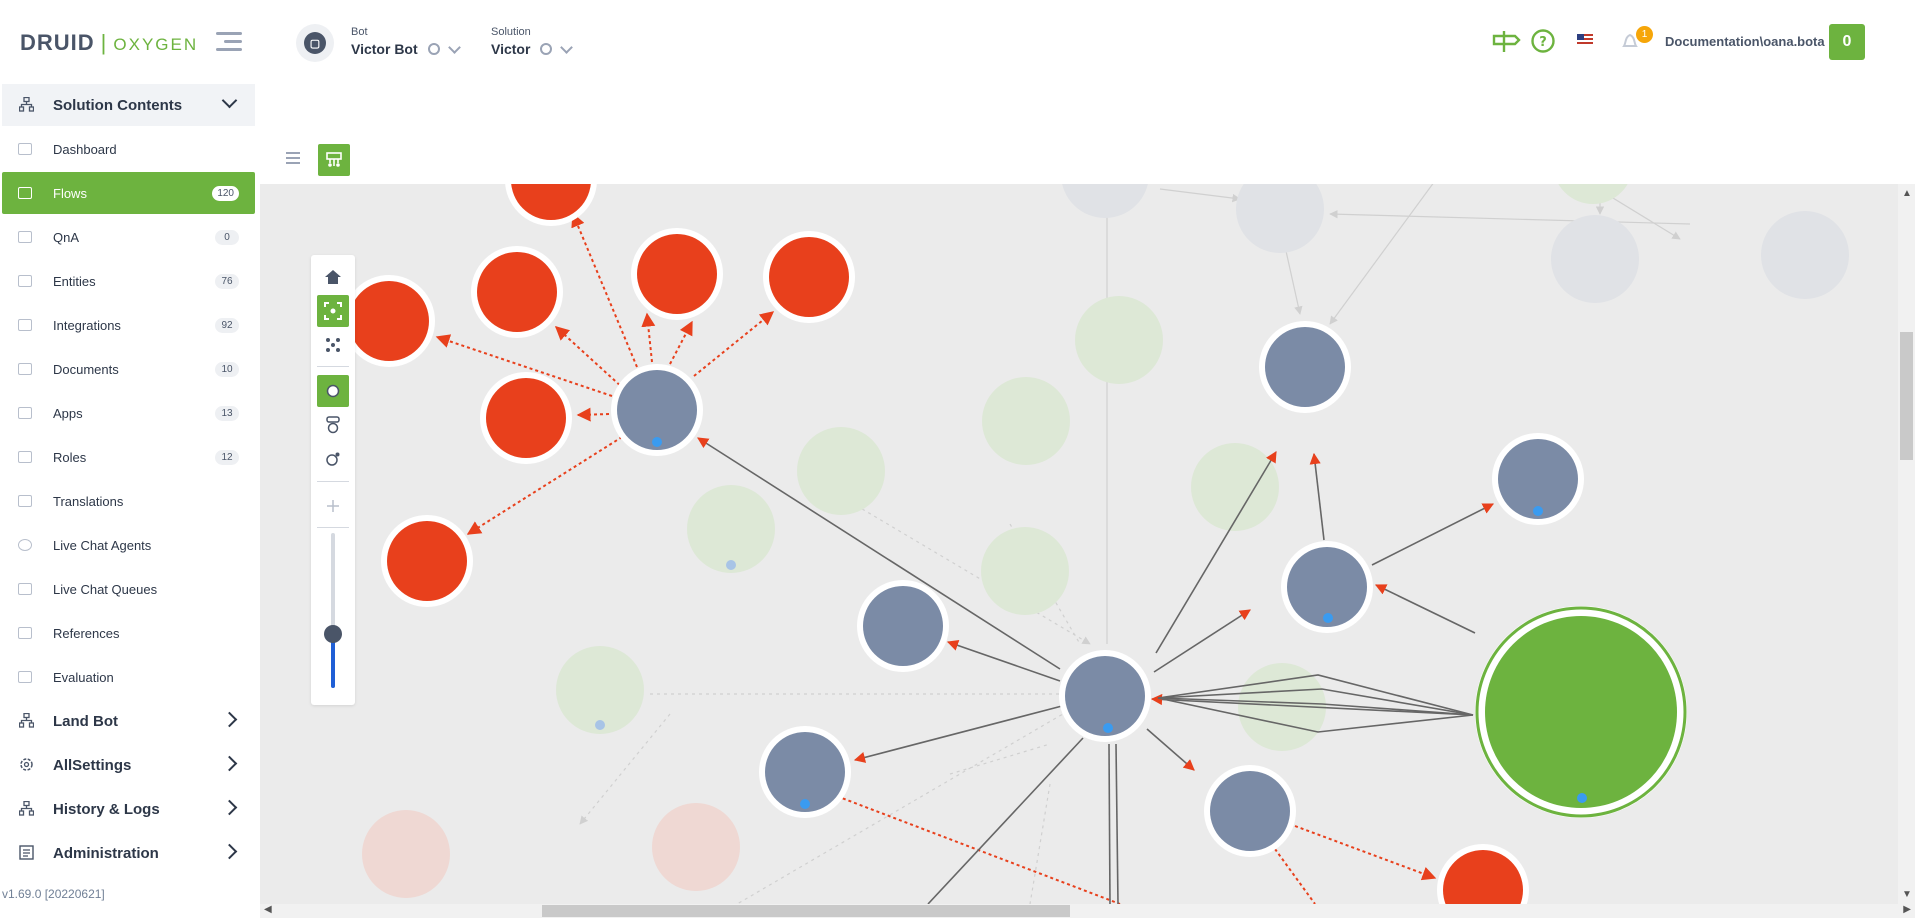 Image resolution: width=1915 pixels, height=924 pixels. I want to click on list-view-icon, so click(293, 159).